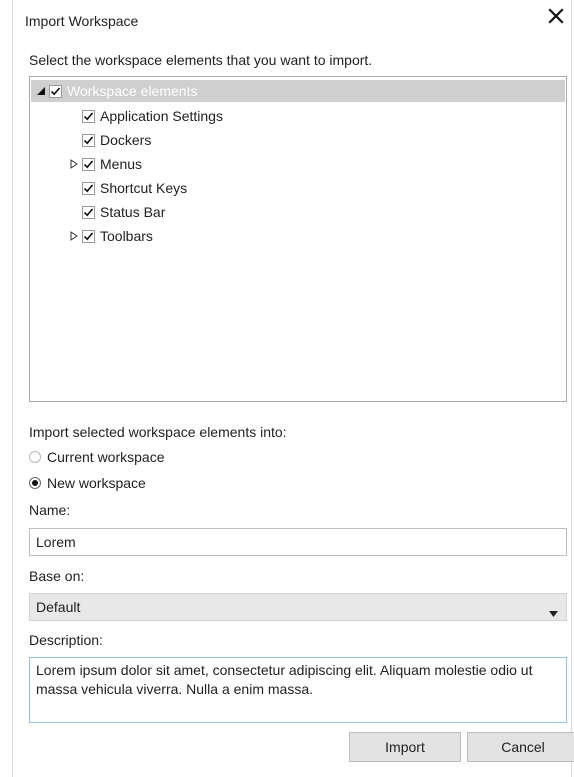 This screenshot has width=574, height=777. What do you see at coordinates (161, 116) in the screenshot?
I see `tree-item-label: Application Settings` at bounding box center [161, 116].